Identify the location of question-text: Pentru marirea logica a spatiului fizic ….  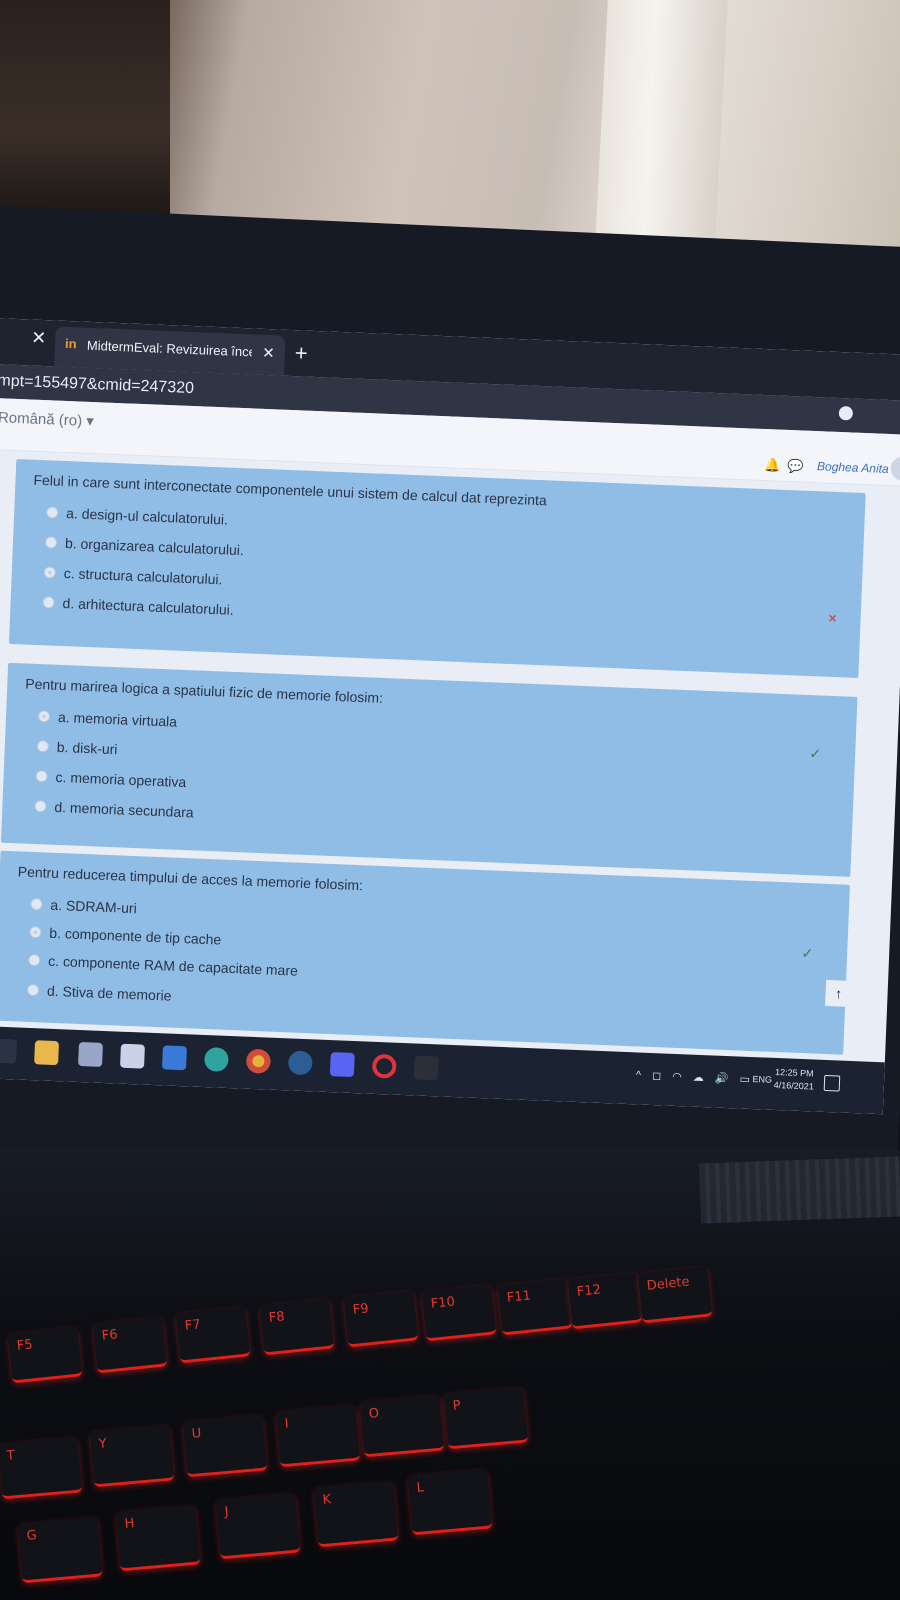
(204, 690).